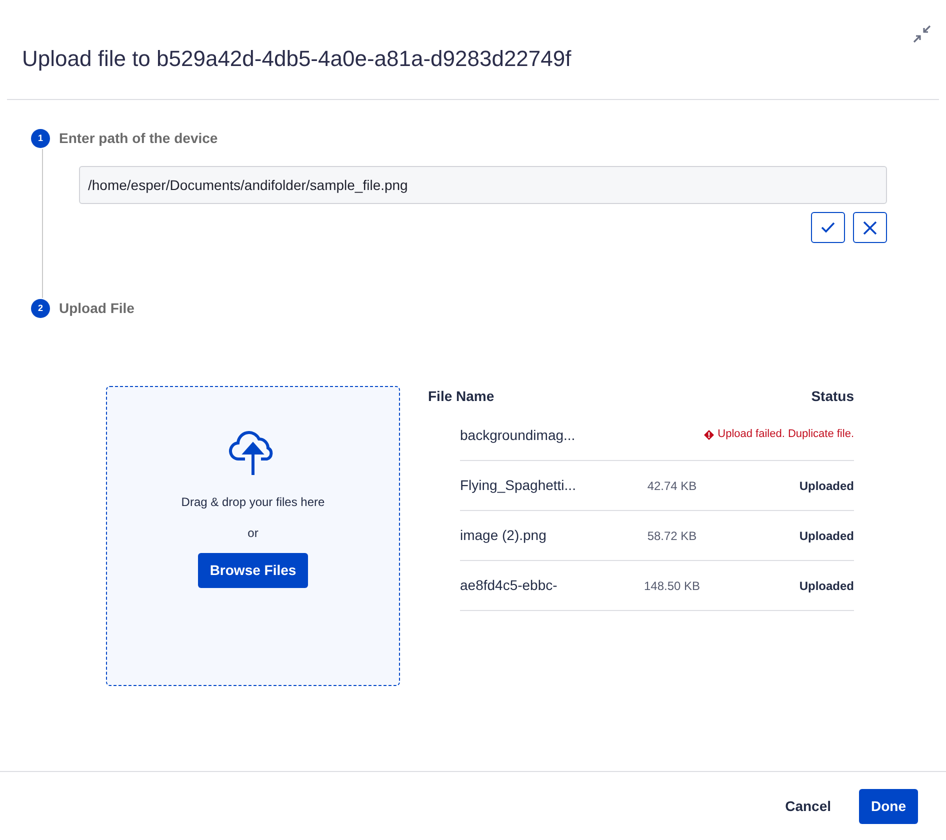 This screenshot has height=840, width=946. Describe the element at coordinates (709, 435) in the screenshot. I see `error-icon` at that location.